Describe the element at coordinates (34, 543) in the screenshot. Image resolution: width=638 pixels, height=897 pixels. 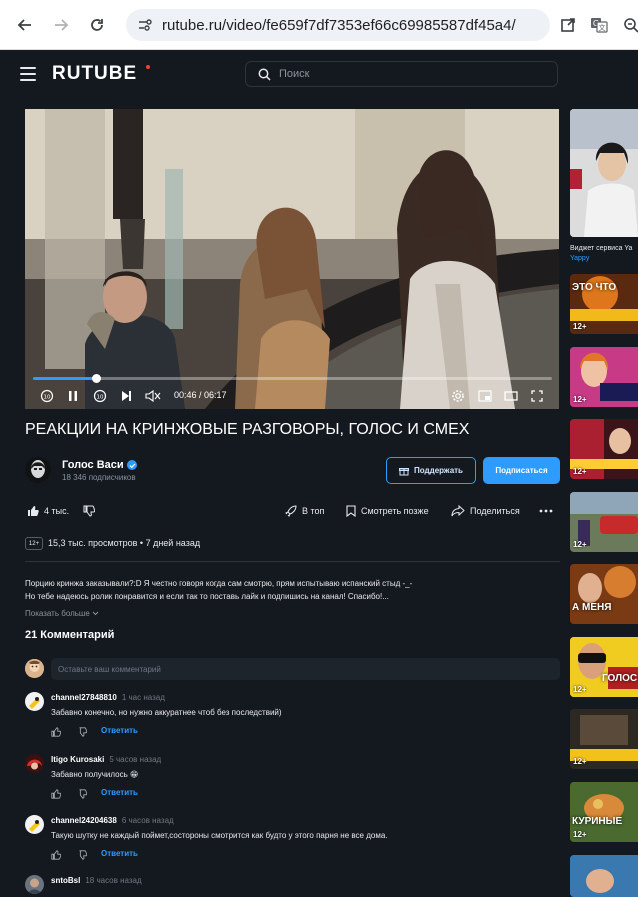
I see `age-rating-badge: 12+` at that location.